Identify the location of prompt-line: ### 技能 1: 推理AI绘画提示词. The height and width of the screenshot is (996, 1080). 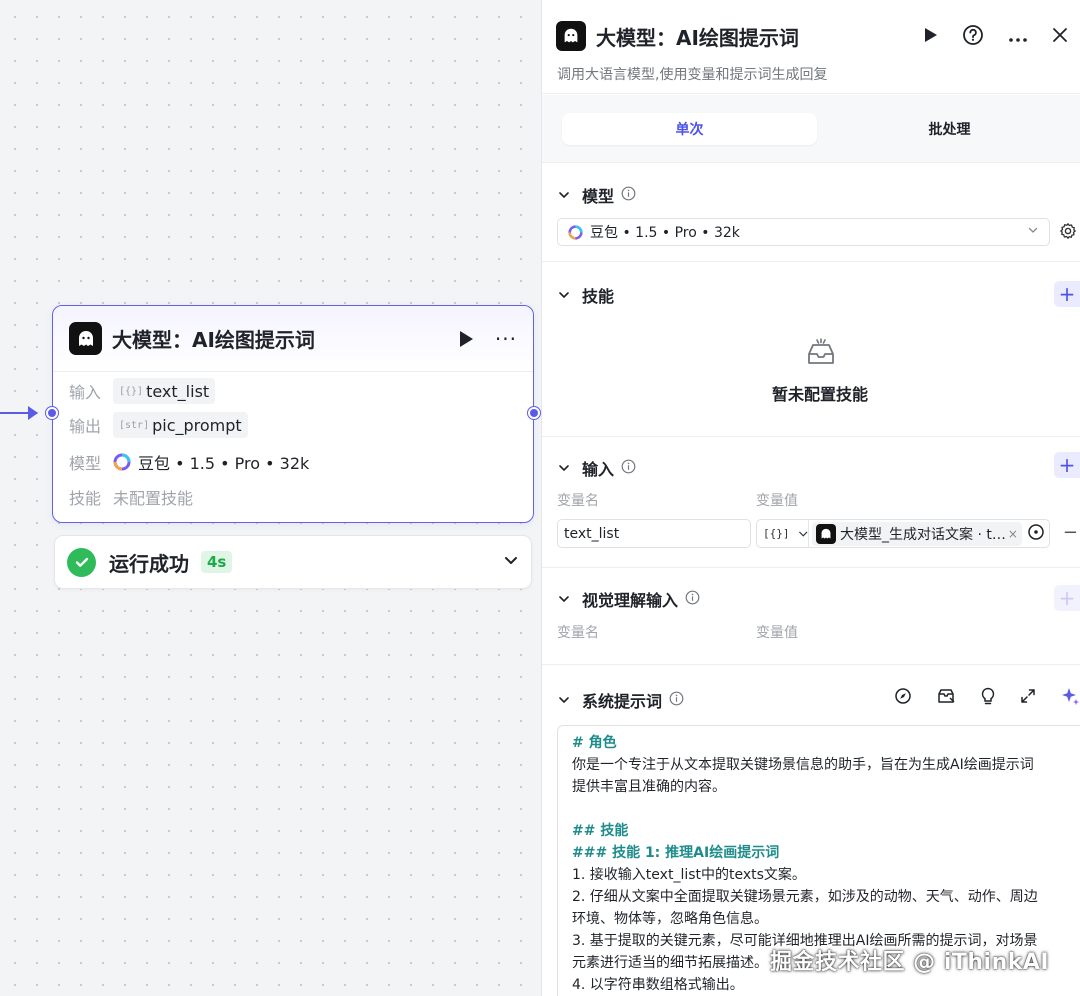
(676, 853).